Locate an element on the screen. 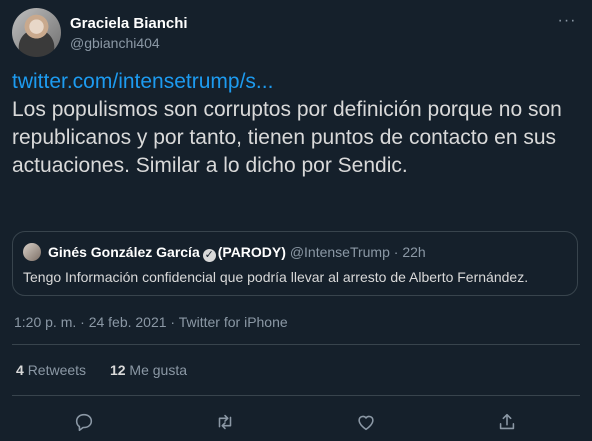 The image size is (592, 441). share-button is located at coordinates (507, 422).